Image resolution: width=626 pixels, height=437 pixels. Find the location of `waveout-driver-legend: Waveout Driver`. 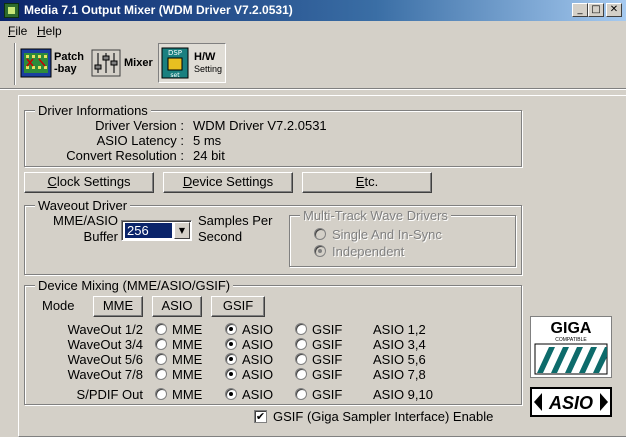

waveout-driver-legend: Waveout Driver is located at coordinates (83, 205).